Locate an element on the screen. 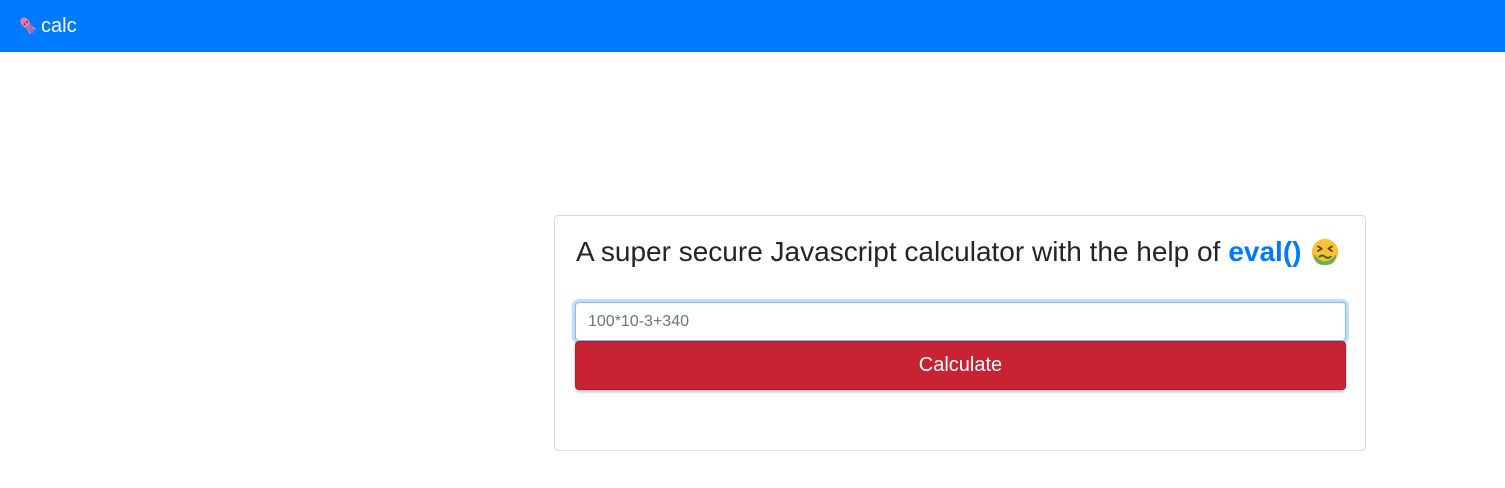  brand-label: calc is located at coordinates (59, 25).